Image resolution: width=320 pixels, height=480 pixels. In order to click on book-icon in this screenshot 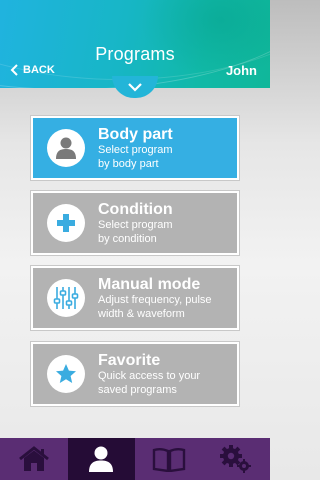, I will do `click(168, 460)`.